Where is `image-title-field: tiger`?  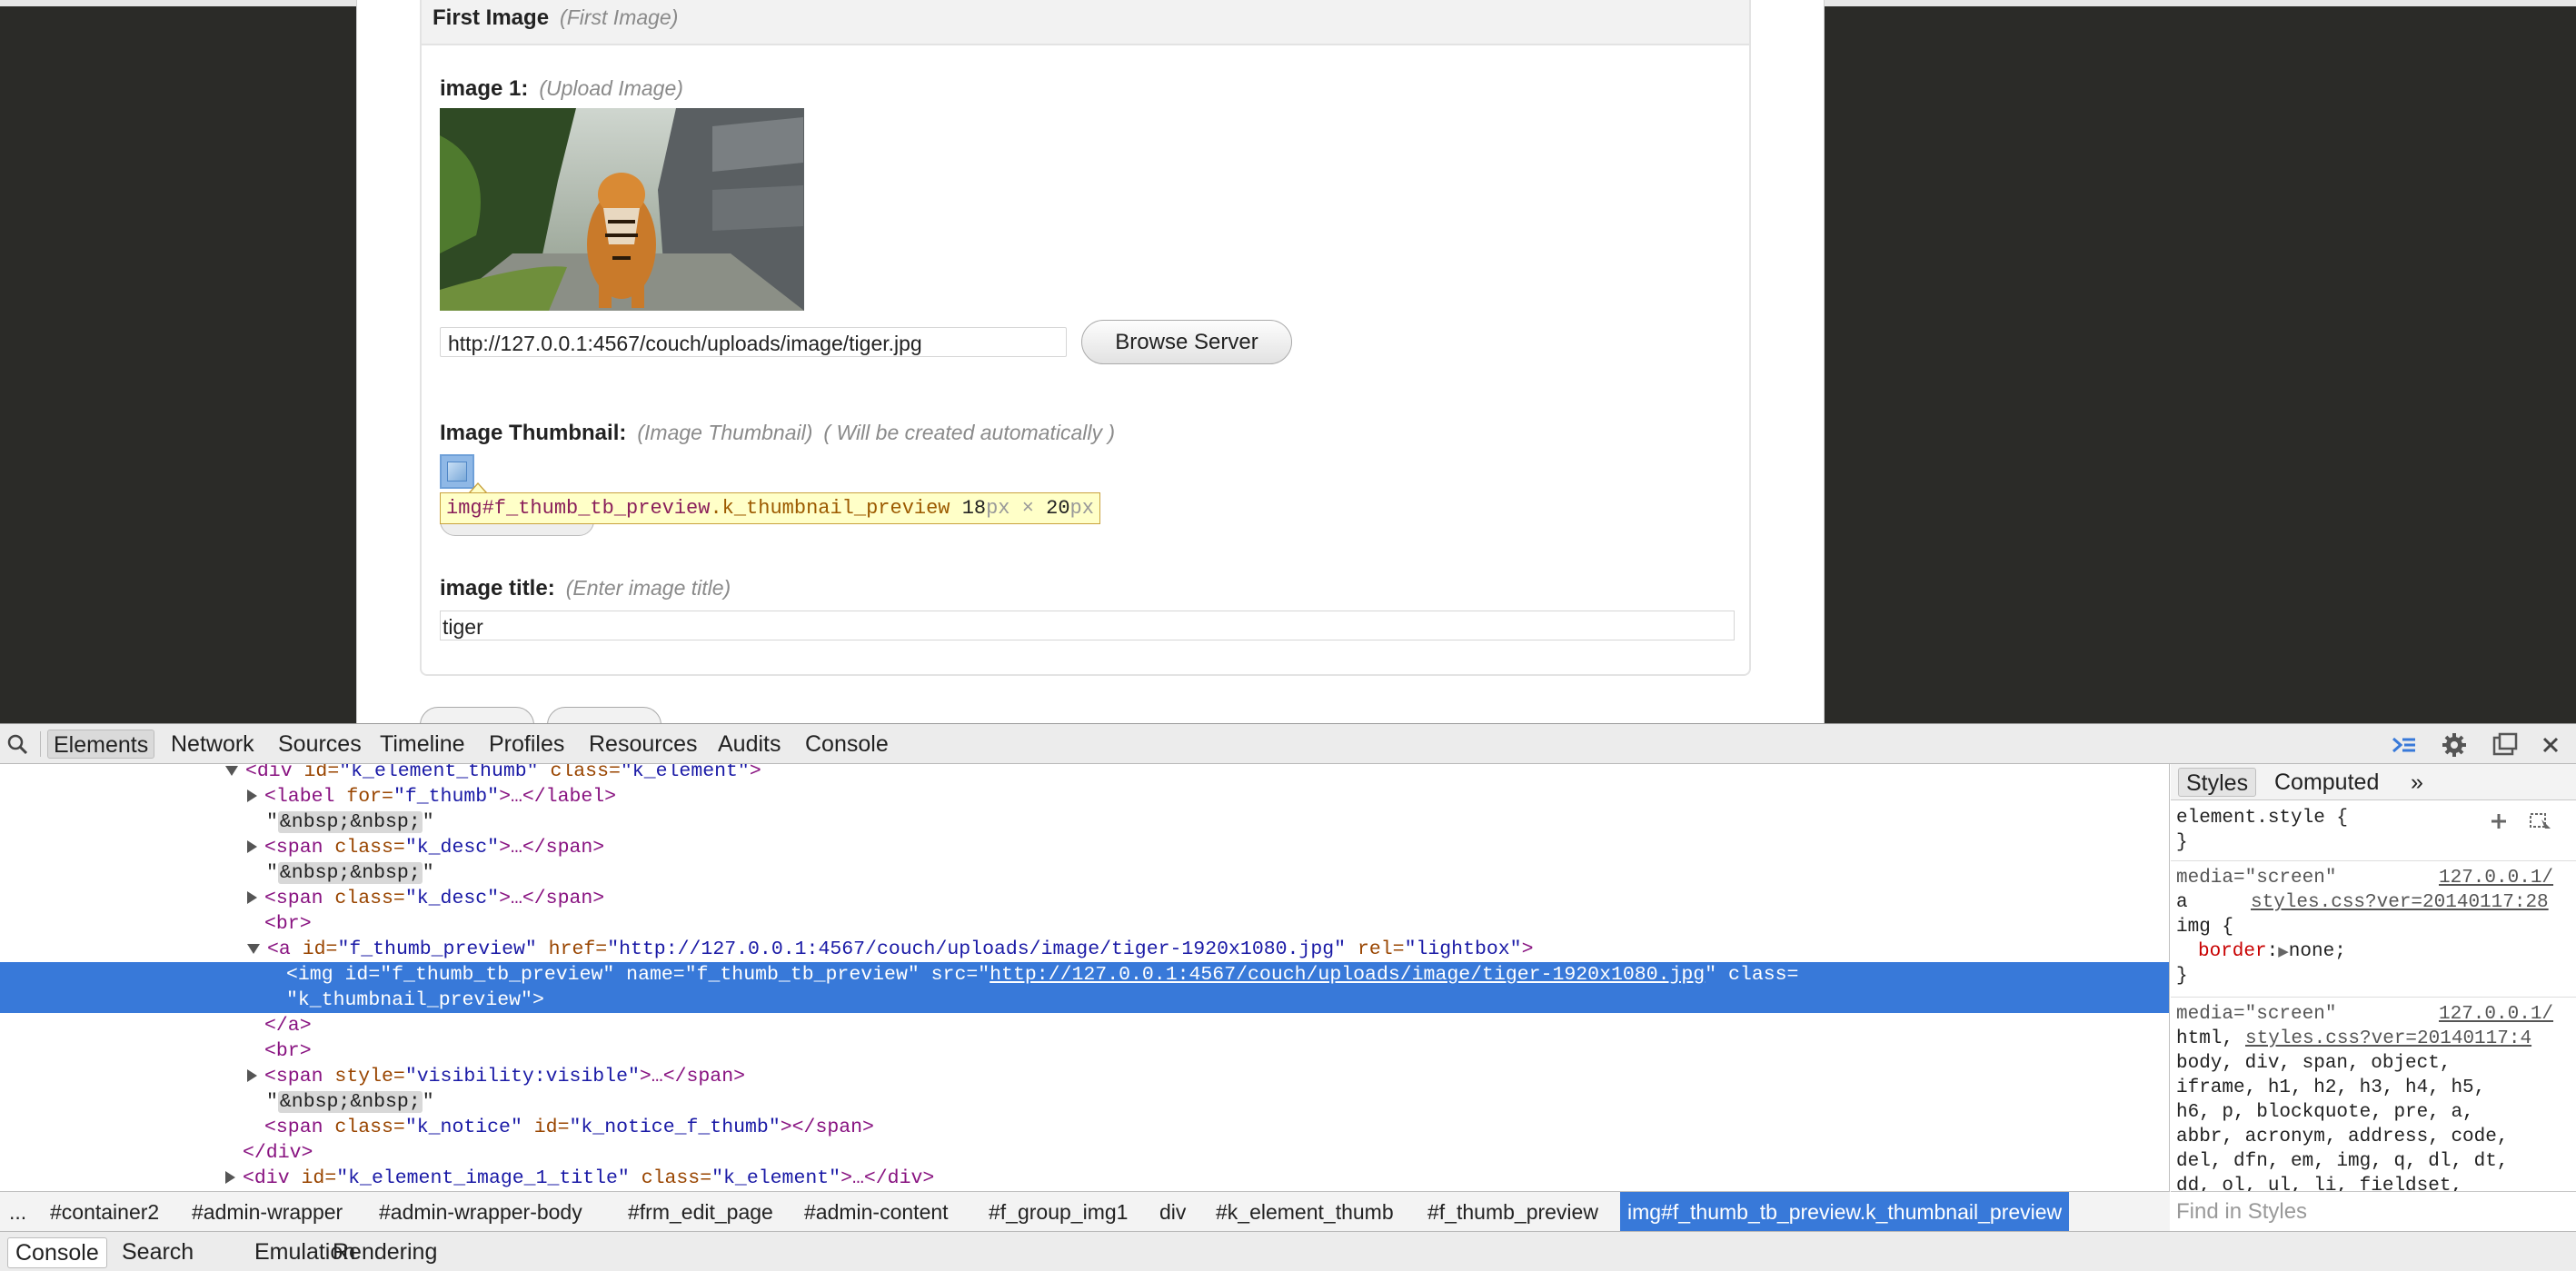
image-title-field: tiger is located at coordinates (1087, 626).